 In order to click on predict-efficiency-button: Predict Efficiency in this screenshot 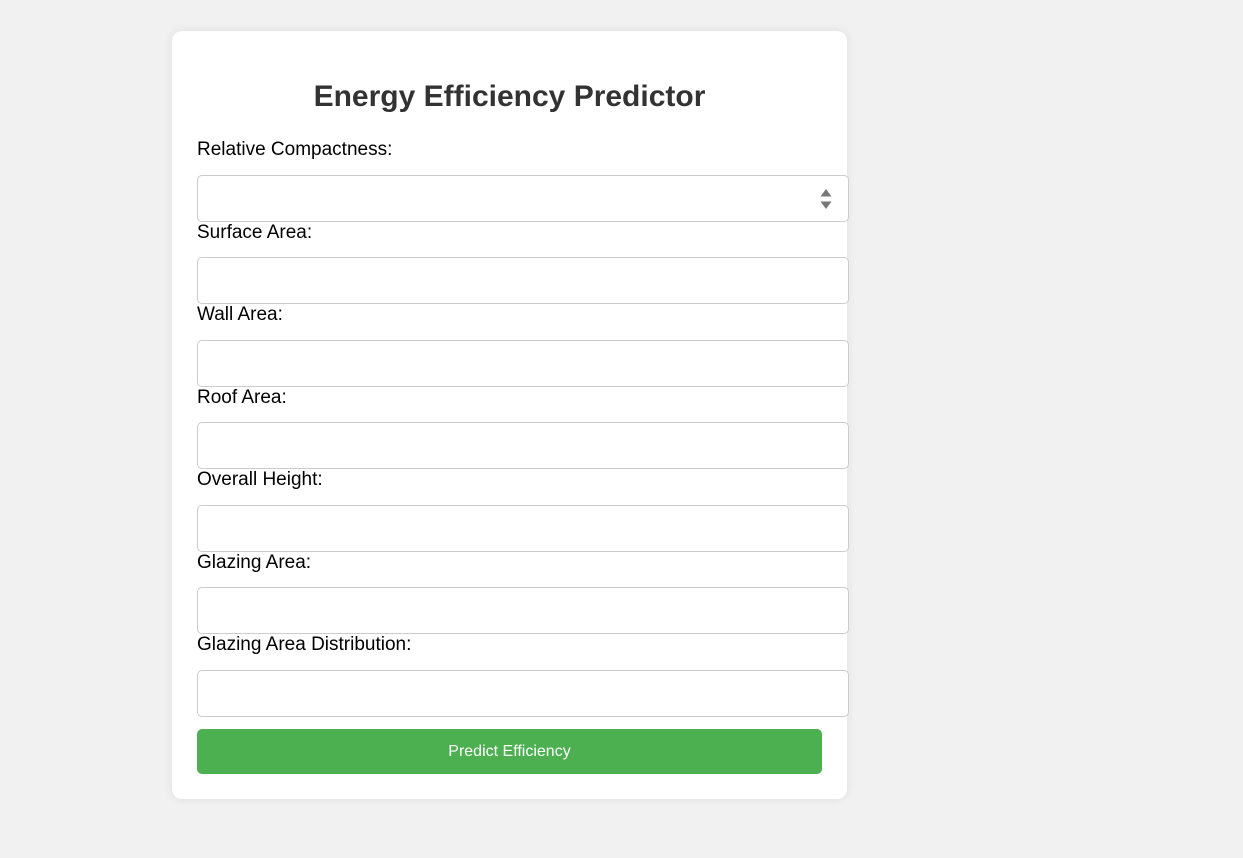, I will do `click(509, 751)`.